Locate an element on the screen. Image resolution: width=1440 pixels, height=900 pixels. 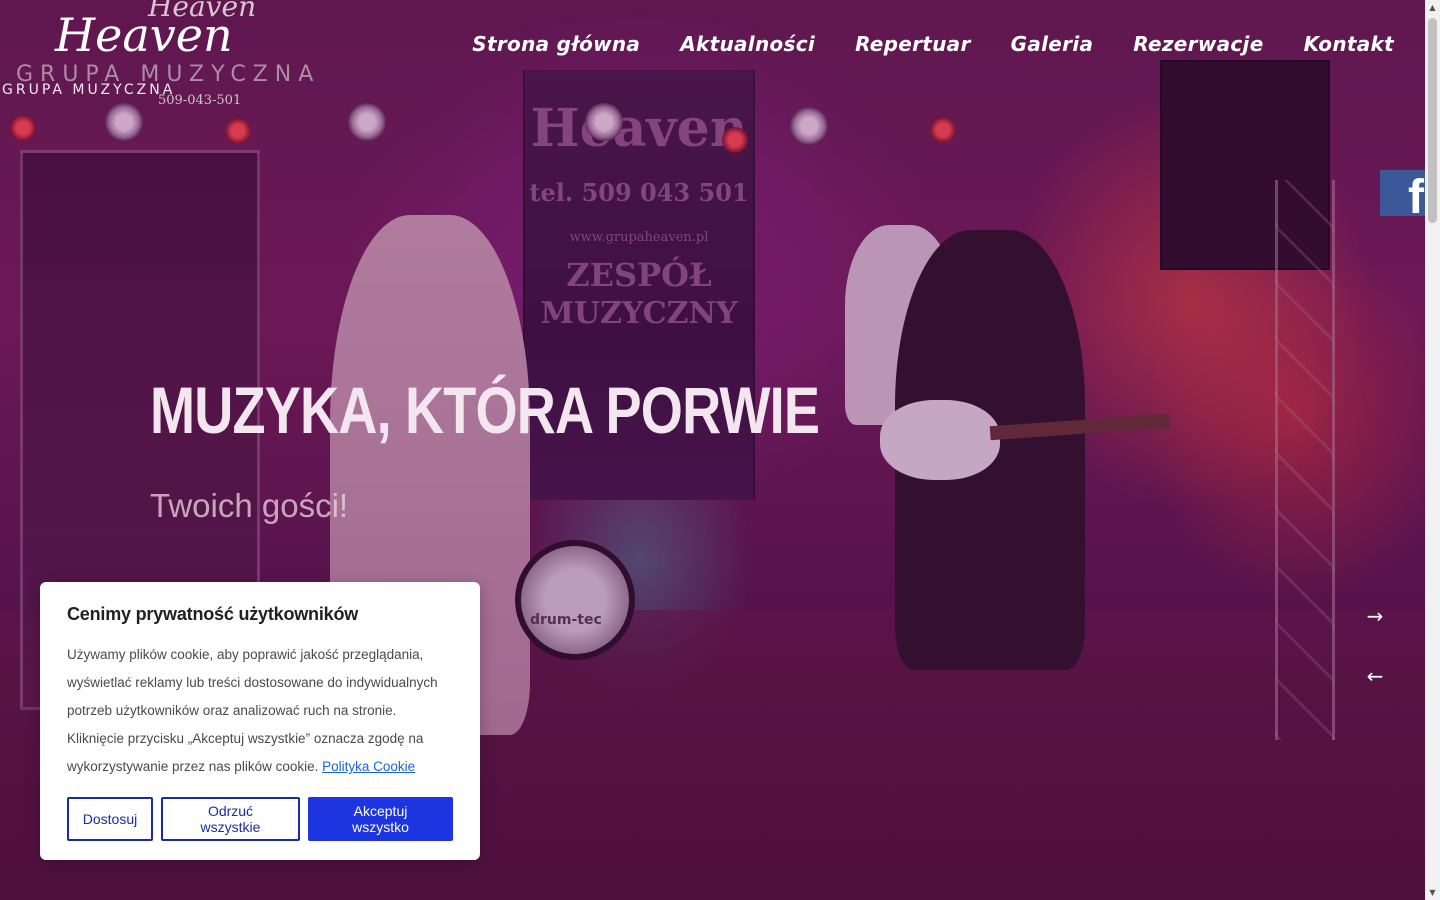
logo-script-front: Heaven is located at coordinates (144, 35).